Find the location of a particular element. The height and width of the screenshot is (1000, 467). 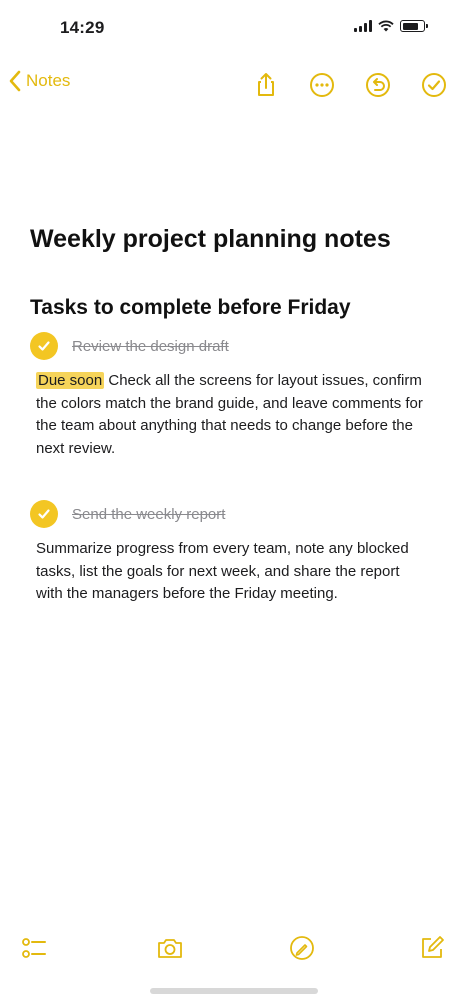

checklist-icon is located at coordinates (34, 948).